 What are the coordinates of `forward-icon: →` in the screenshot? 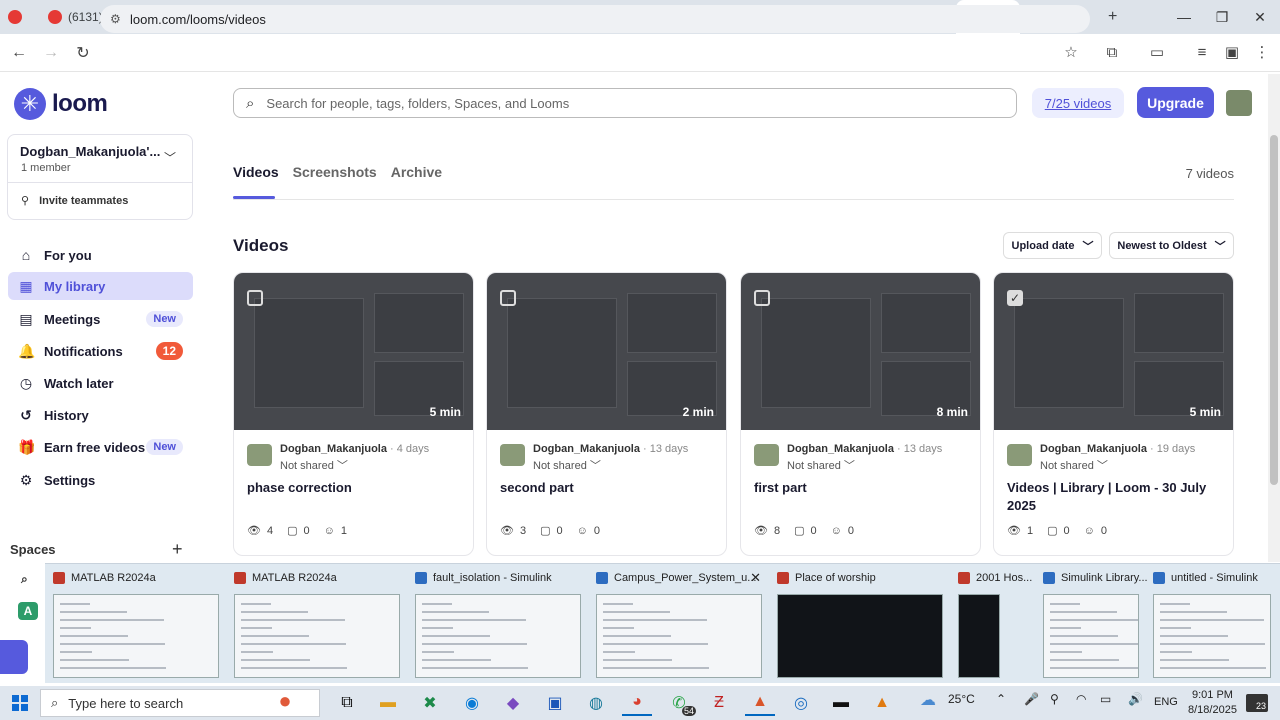 It's located at (51, 53).